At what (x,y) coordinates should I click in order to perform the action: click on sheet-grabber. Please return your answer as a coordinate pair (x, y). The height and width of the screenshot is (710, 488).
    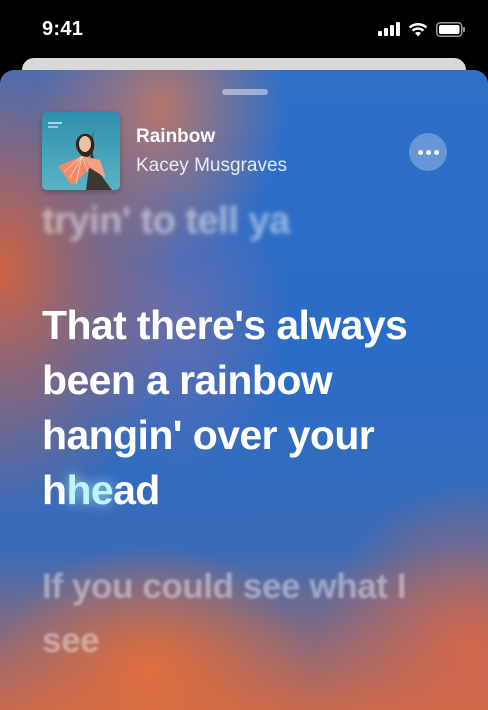
    Looking at the image, I should click on (245, 92).